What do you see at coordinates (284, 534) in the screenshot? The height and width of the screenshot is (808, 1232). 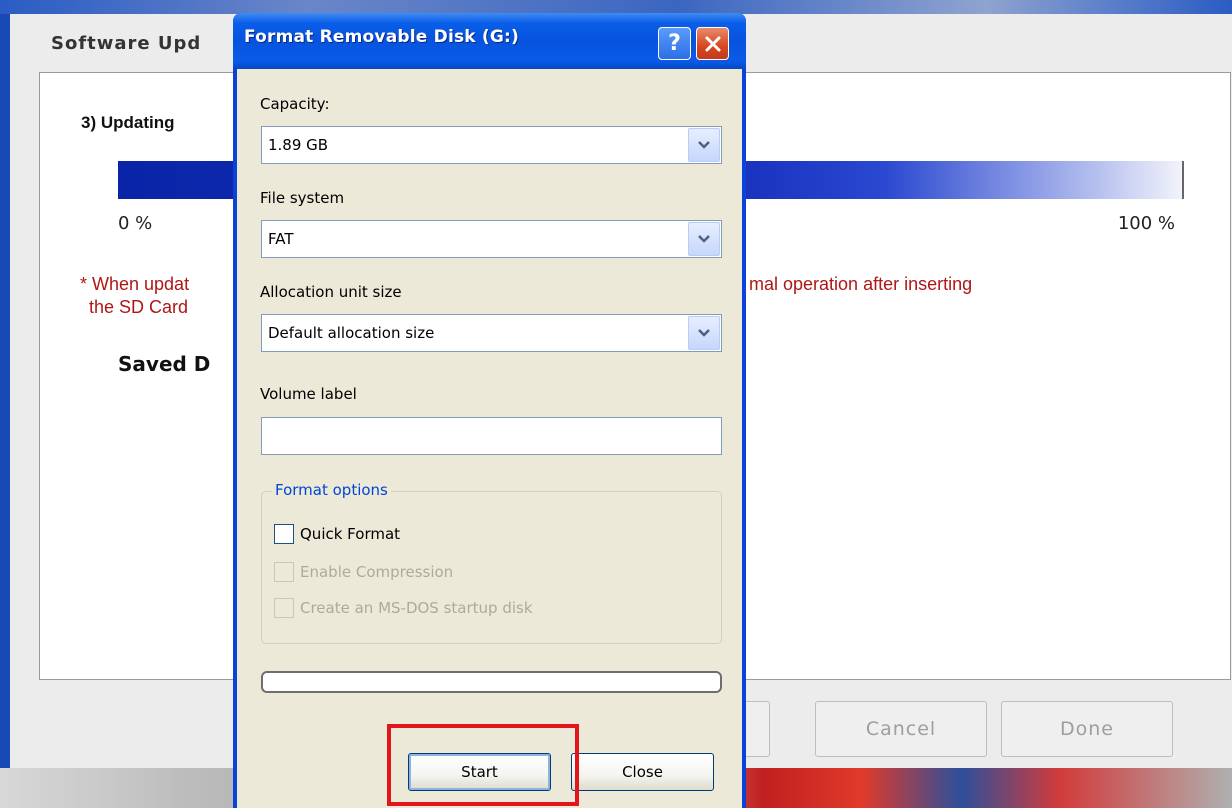 I see `quick-format-checkbox` at bounding box center [284, 534].